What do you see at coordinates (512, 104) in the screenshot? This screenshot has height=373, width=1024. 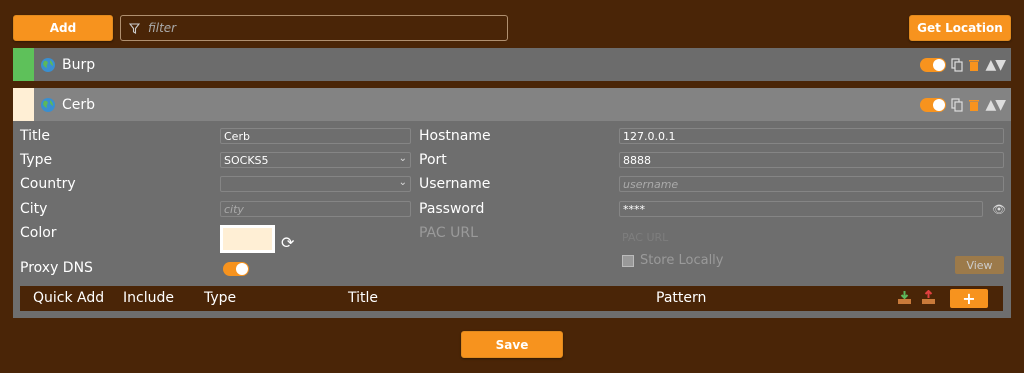 I see `proxy-row-cerb: Cerb ▲▼` at bounding box center [512, 104].